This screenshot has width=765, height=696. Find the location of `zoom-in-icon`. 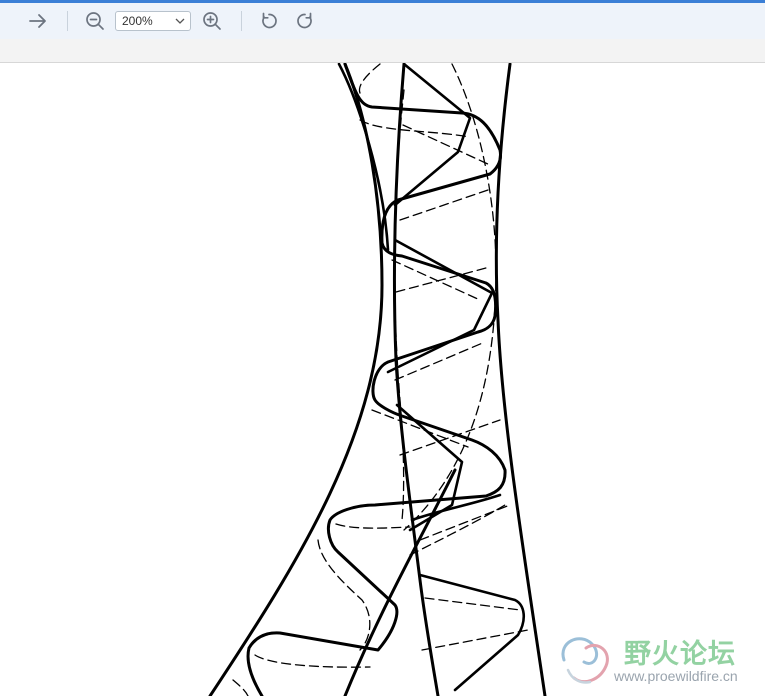

zoom-in-icon is located at coordinates (212, 21).